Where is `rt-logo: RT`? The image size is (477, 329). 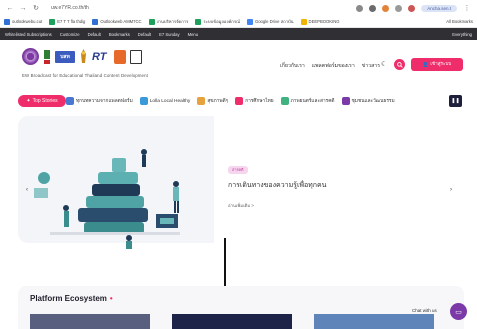 rt-logo: RT is located at coordinates (99, 56).